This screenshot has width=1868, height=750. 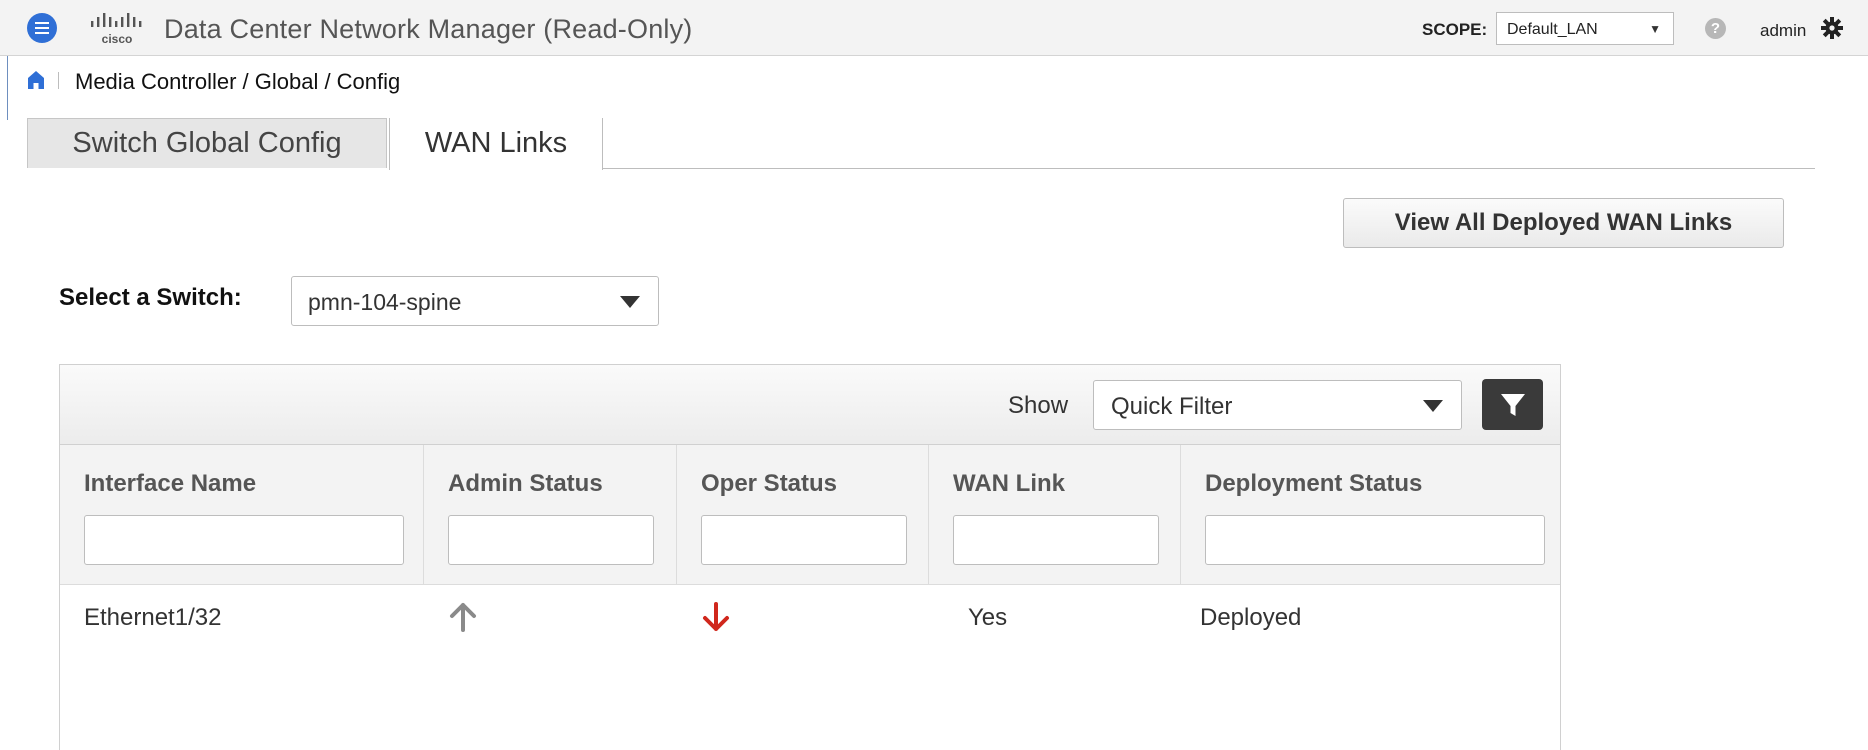 I want to click on scope-dropdown: Default_LAN ▼, so click(x=1585, y=28).